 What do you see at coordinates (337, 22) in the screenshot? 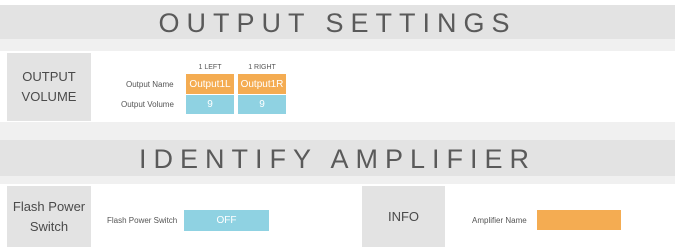
I see `output-settings-title: OUTPUT SETTINGS` at bounding box center [337, 22].